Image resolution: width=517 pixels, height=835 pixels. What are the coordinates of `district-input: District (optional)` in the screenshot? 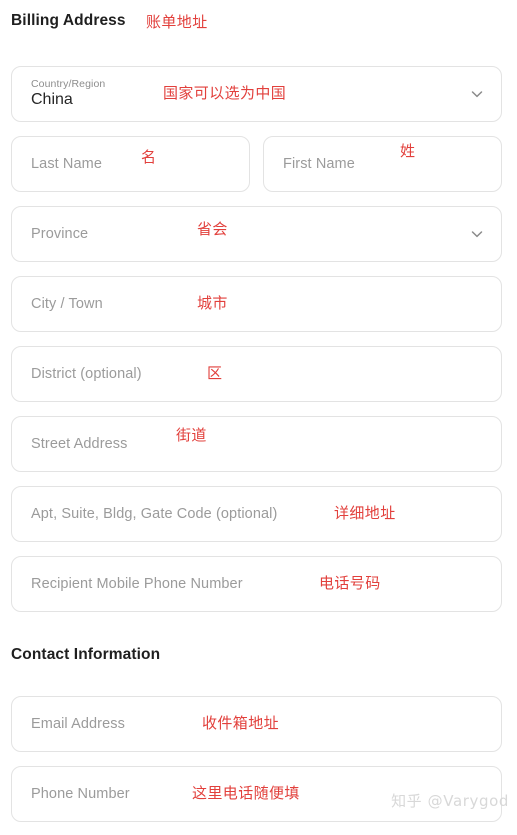 It's located at (256, 374).